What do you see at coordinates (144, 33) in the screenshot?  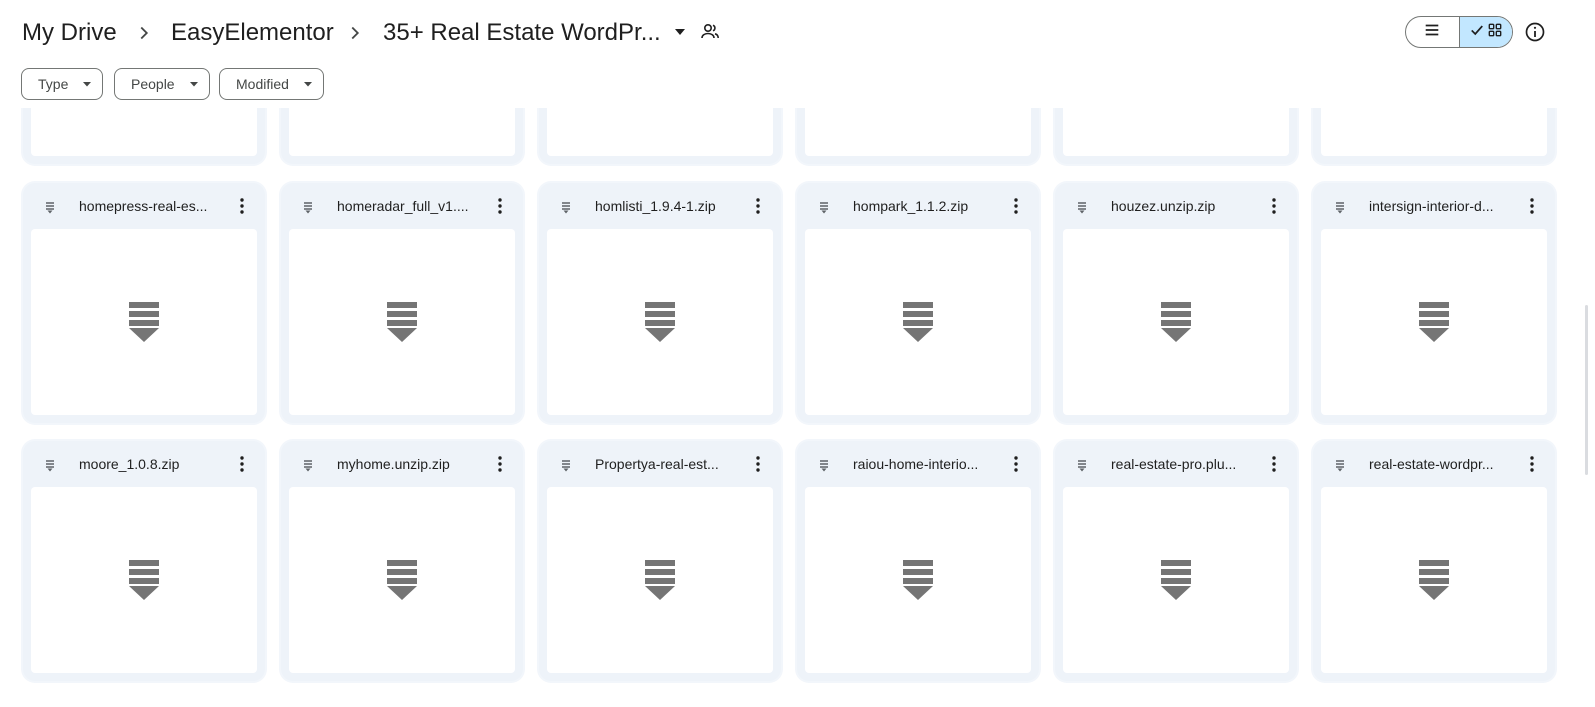 I see `chevron-right-icon` at bounding box center [144, 33].